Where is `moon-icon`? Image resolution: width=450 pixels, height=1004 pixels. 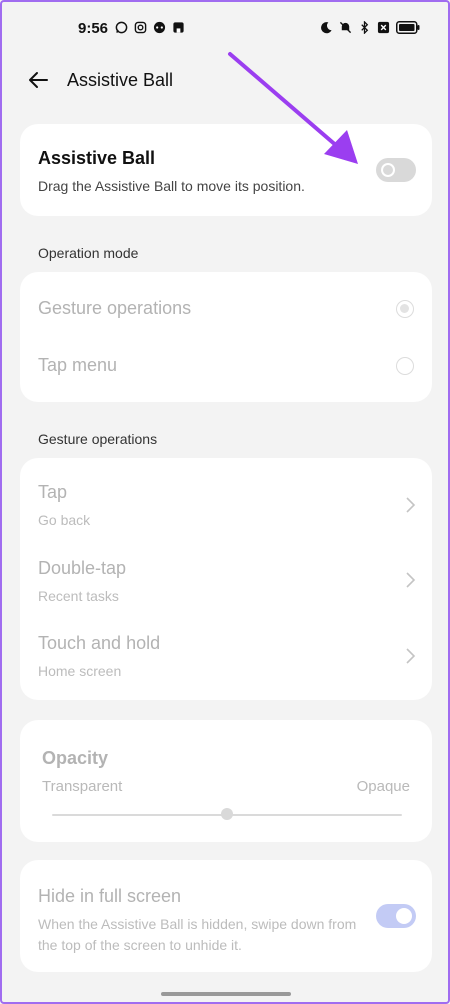 moon-icon is located at coordinates (326, 28).